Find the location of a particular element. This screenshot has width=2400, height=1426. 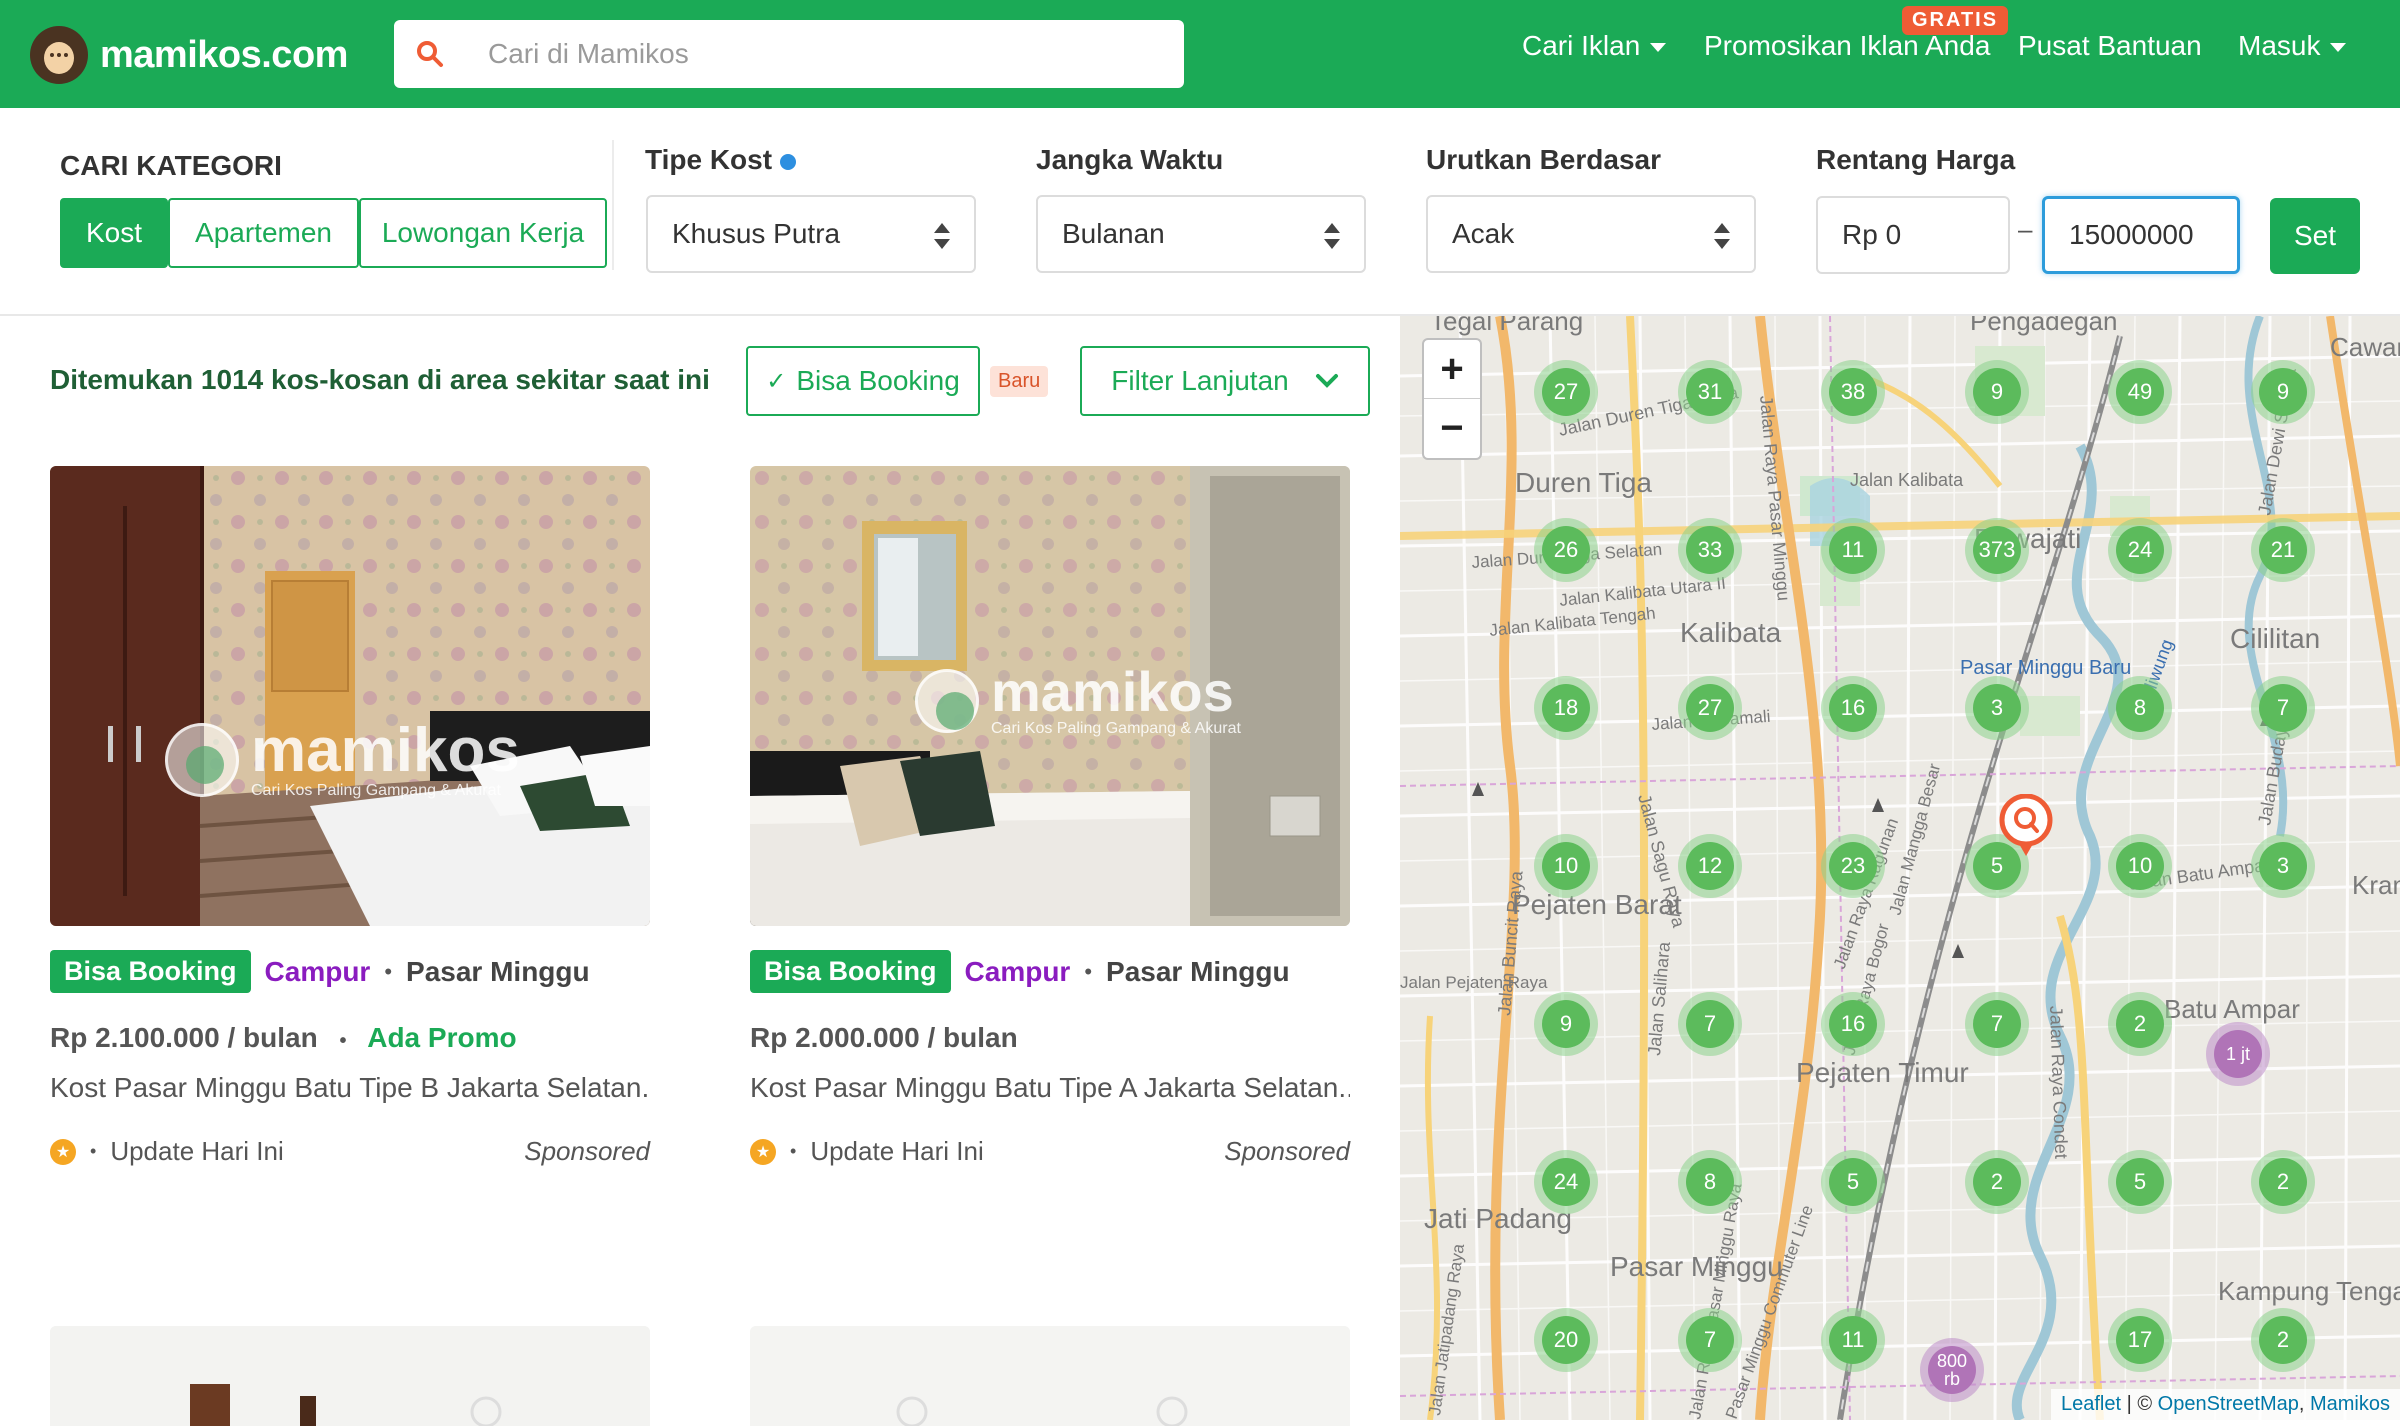

tipe-kost-select: Khusus Putra is located at coordinates (811, 234).